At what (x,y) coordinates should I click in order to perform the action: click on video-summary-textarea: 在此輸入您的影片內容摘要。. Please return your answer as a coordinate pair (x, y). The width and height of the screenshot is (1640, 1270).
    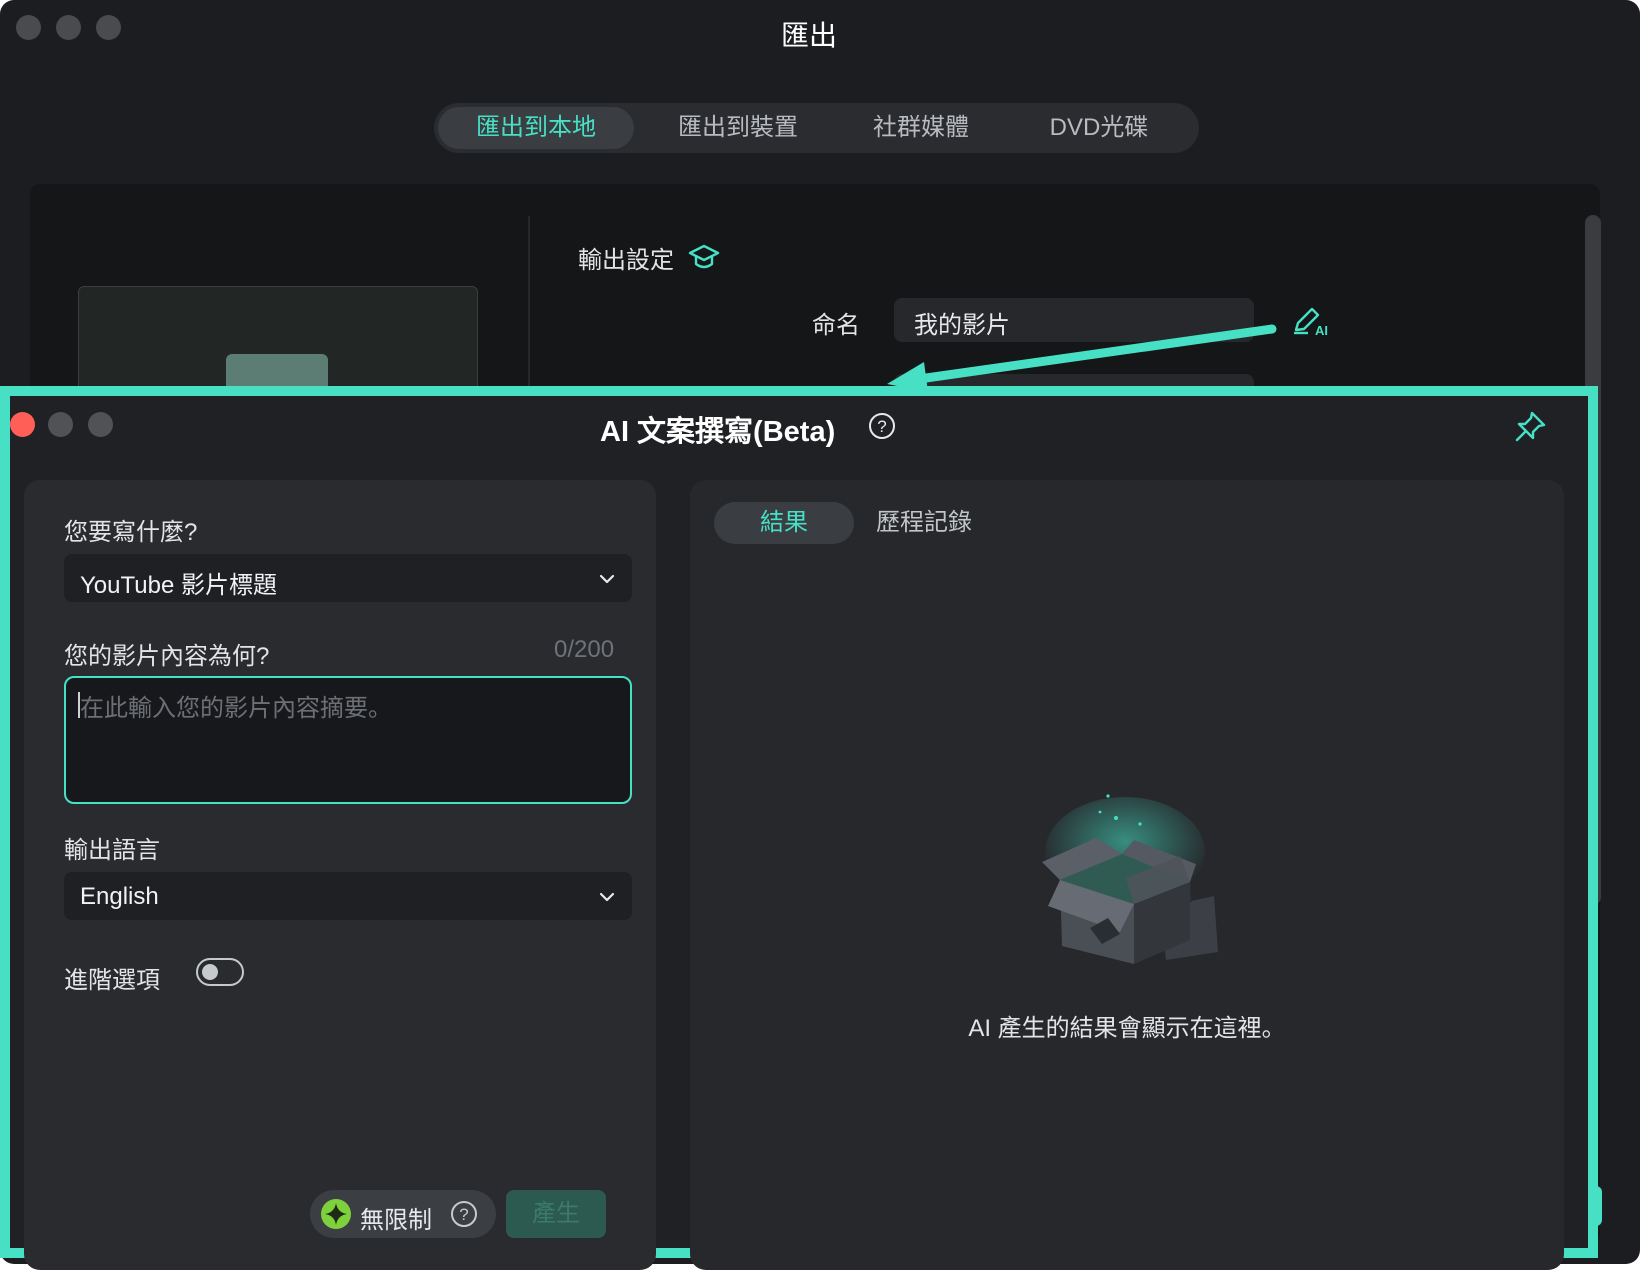
    Looking at the image, I should click on (348, 740).